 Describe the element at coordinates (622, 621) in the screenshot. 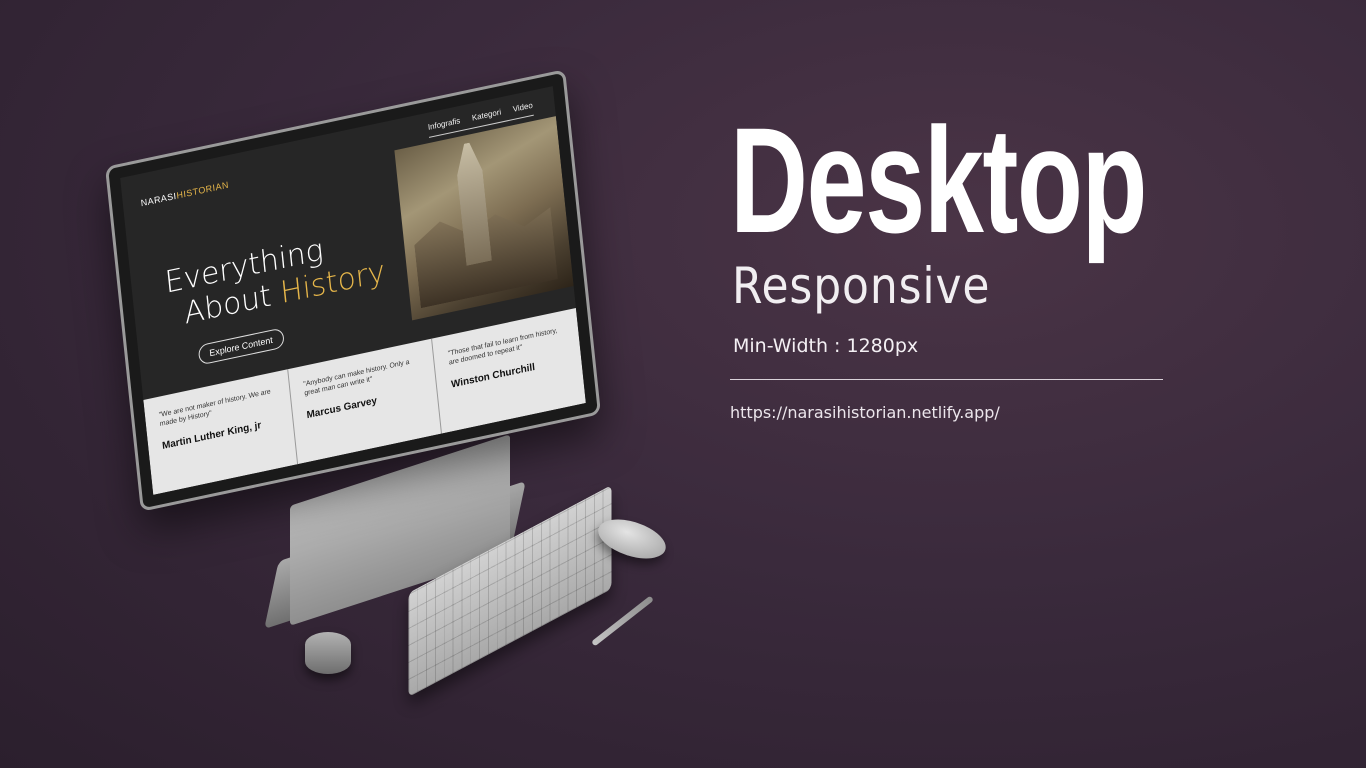

I see `stylus-pen` at that location.